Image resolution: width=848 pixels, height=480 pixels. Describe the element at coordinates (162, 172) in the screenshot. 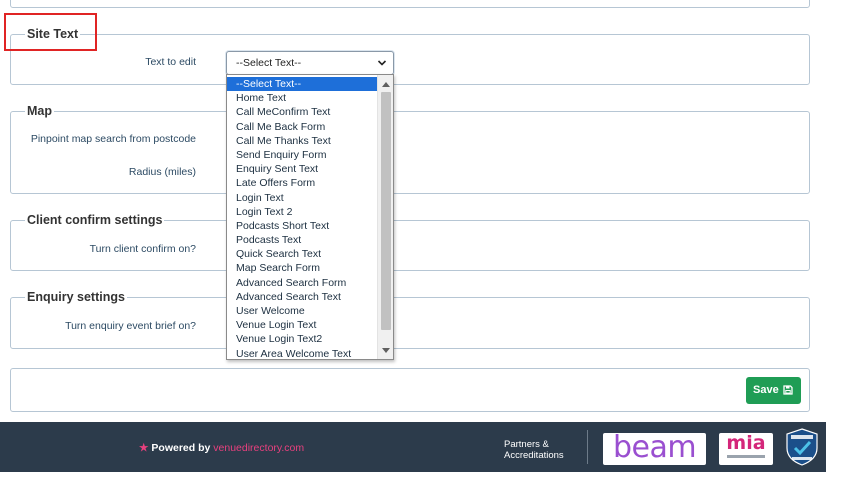

I see `radius-label: Radius (miles)` at that location.